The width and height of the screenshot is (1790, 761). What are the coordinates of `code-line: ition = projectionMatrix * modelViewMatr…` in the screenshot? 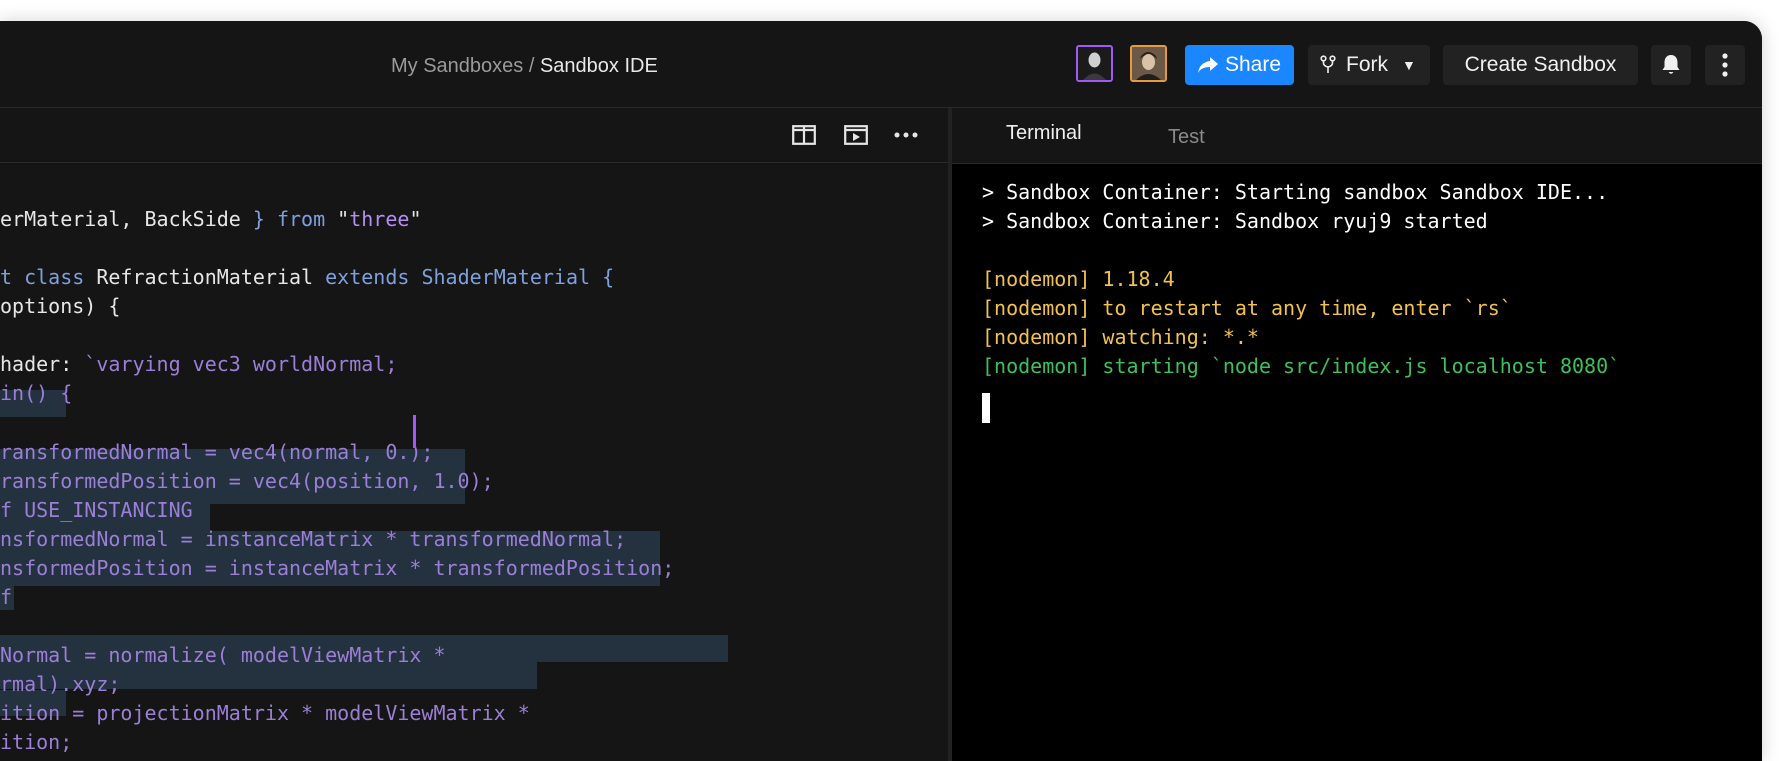 It's located at (265, 713).